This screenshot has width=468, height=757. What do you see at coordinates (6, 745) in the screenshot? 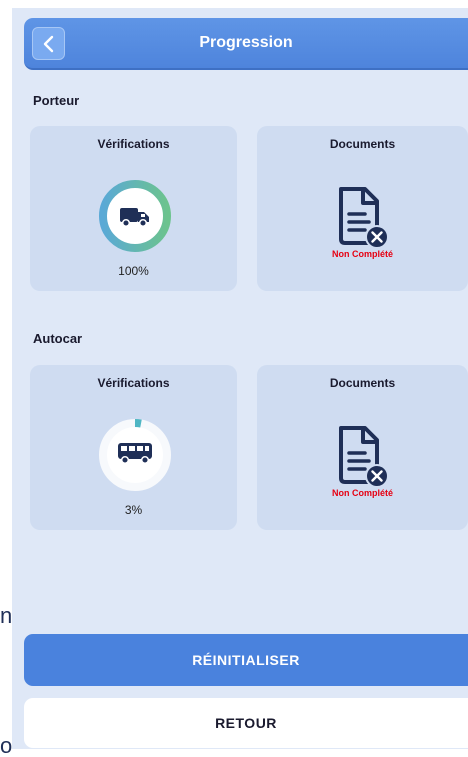
I see `edge-clipped-glyph: o` at bounding box center [6, 745].